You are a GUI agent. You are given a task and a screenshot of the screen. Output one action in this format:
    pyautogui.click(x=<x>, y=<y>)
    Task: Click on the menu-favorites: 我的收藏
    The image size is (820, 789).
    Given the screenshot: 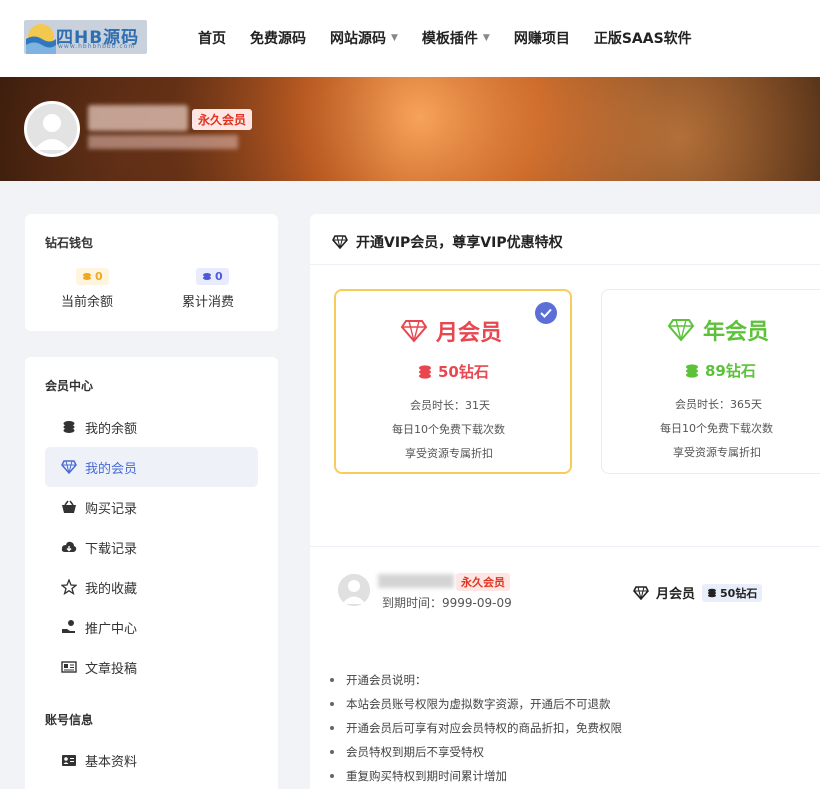 What is the action you would take?
    pyautogui.click(x=151, y=587)
    